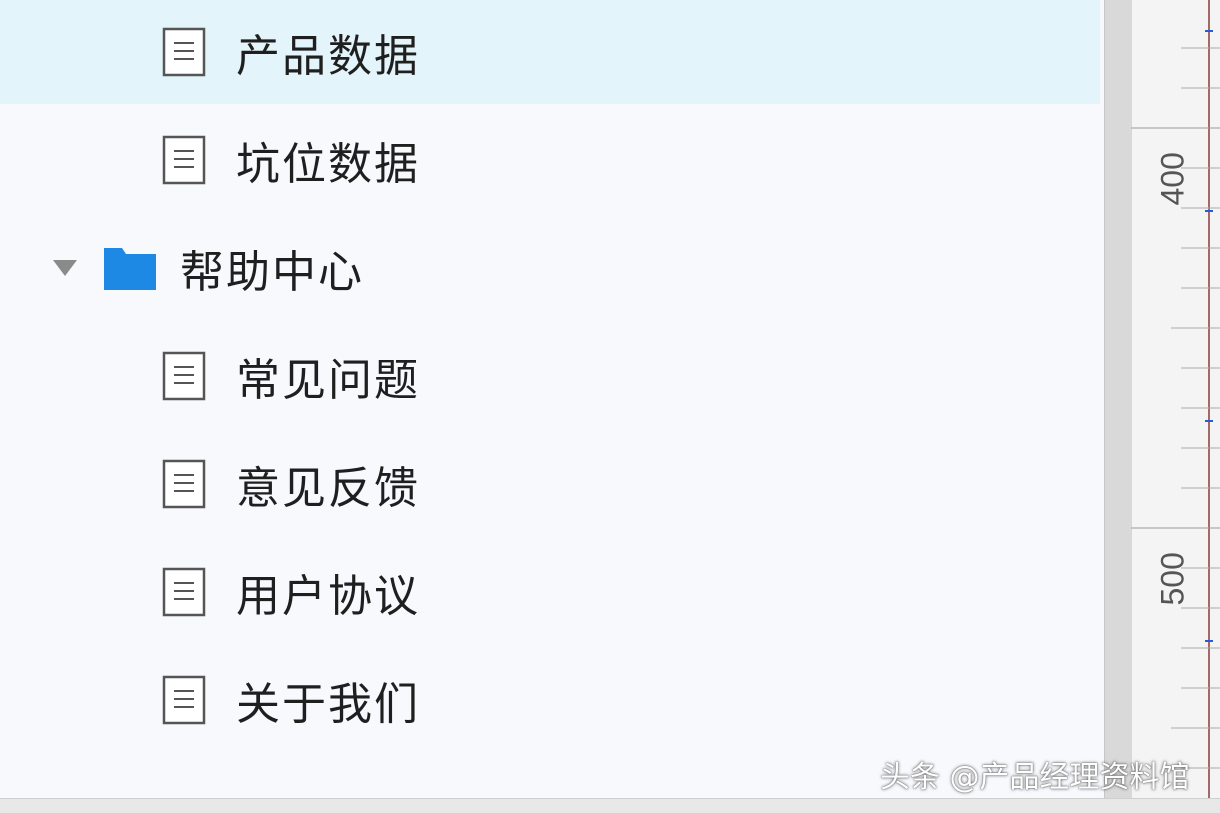  I want to click on tree-item-slot-data: 坑位数据, so click(550, 160).